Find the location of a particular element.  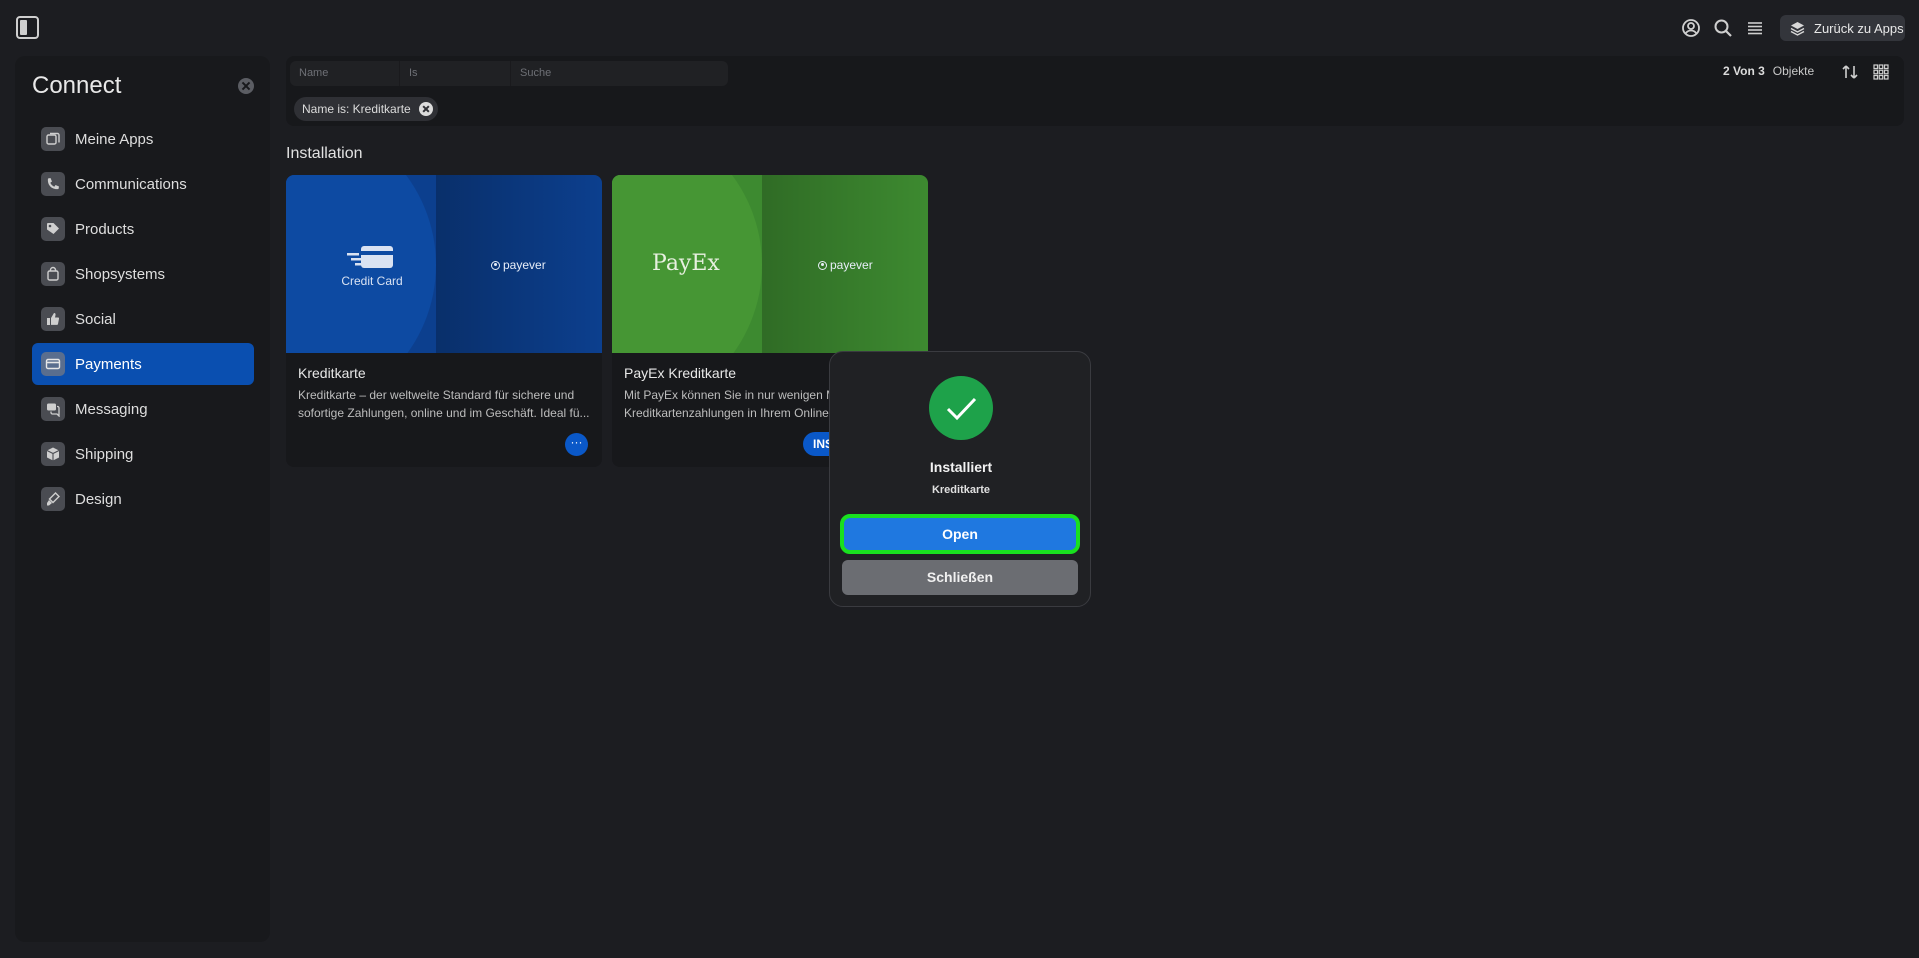

close-sidebar-icon is located at coordinates (246, 86).